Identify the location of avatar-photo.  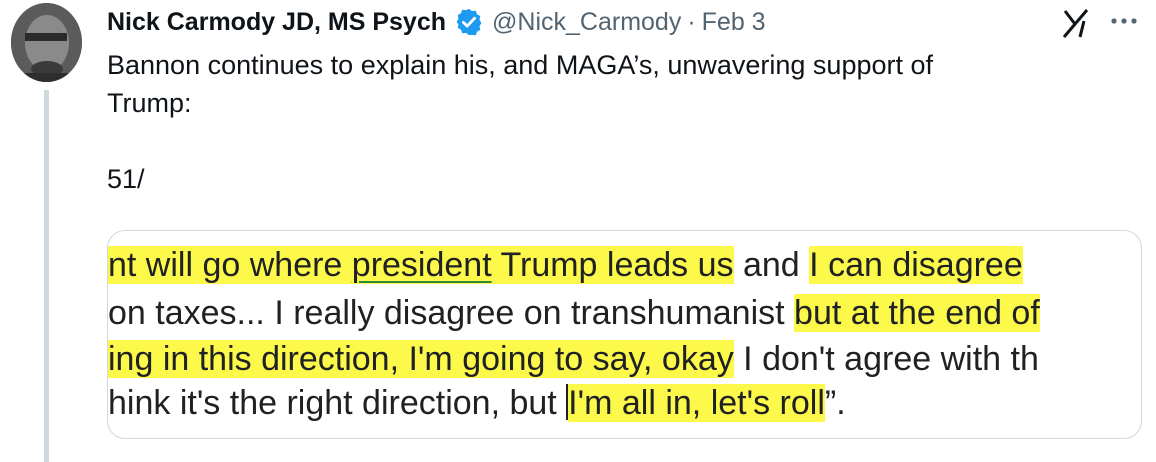
(46, 42).